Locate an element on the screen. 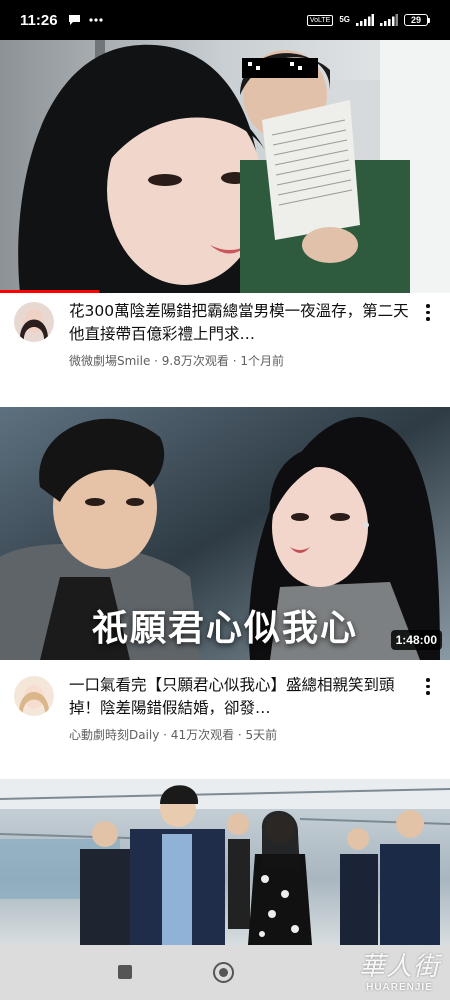 The image size is (450, 1000). video-duration-2: 1:48:00 is located at coordinates (416, 640).